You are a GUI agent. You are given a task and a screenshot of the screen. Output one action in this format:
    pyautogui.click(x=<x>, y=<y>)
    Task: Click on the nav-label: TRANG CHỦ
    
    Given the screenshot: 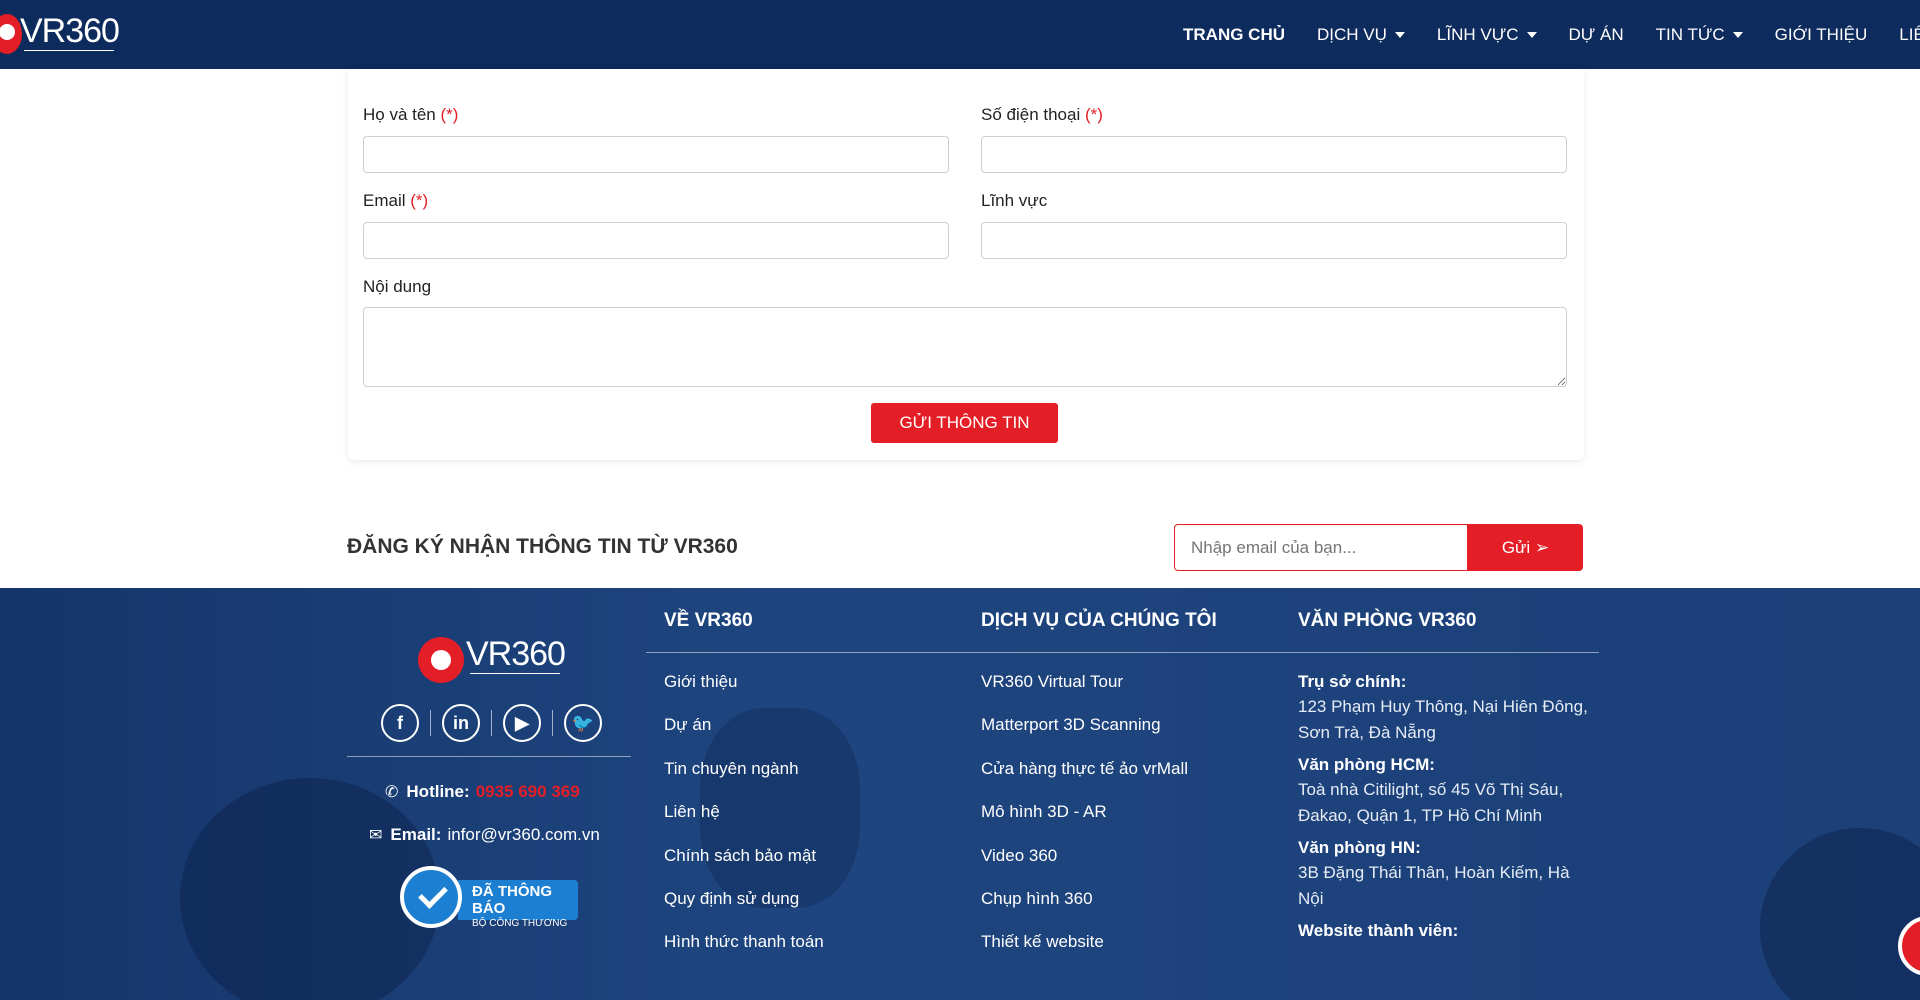 What is the action you would take?
    pyautogui.click(x=1234, y=34)
    